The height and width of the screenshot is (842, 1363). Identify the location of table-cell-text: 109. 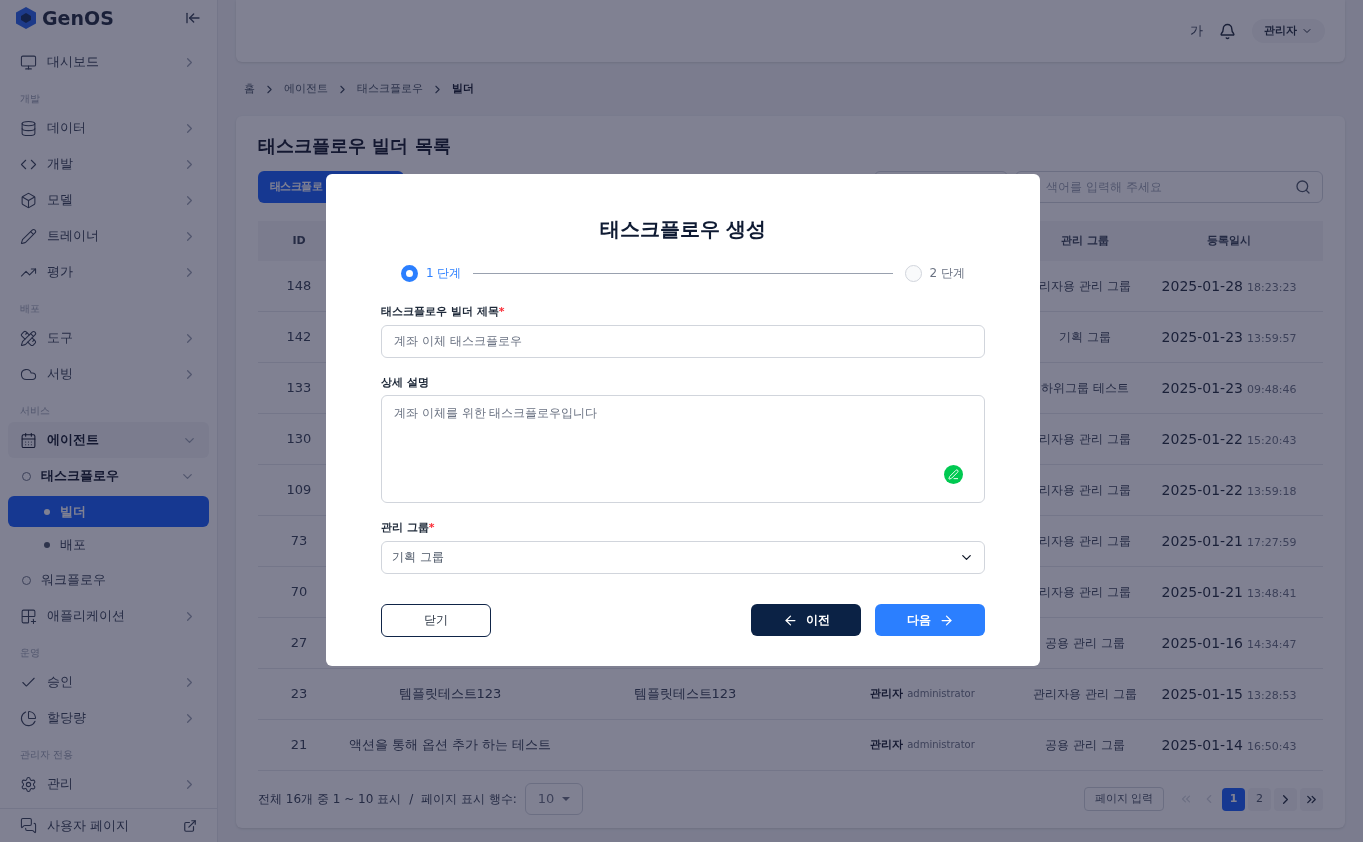
(299, 490).